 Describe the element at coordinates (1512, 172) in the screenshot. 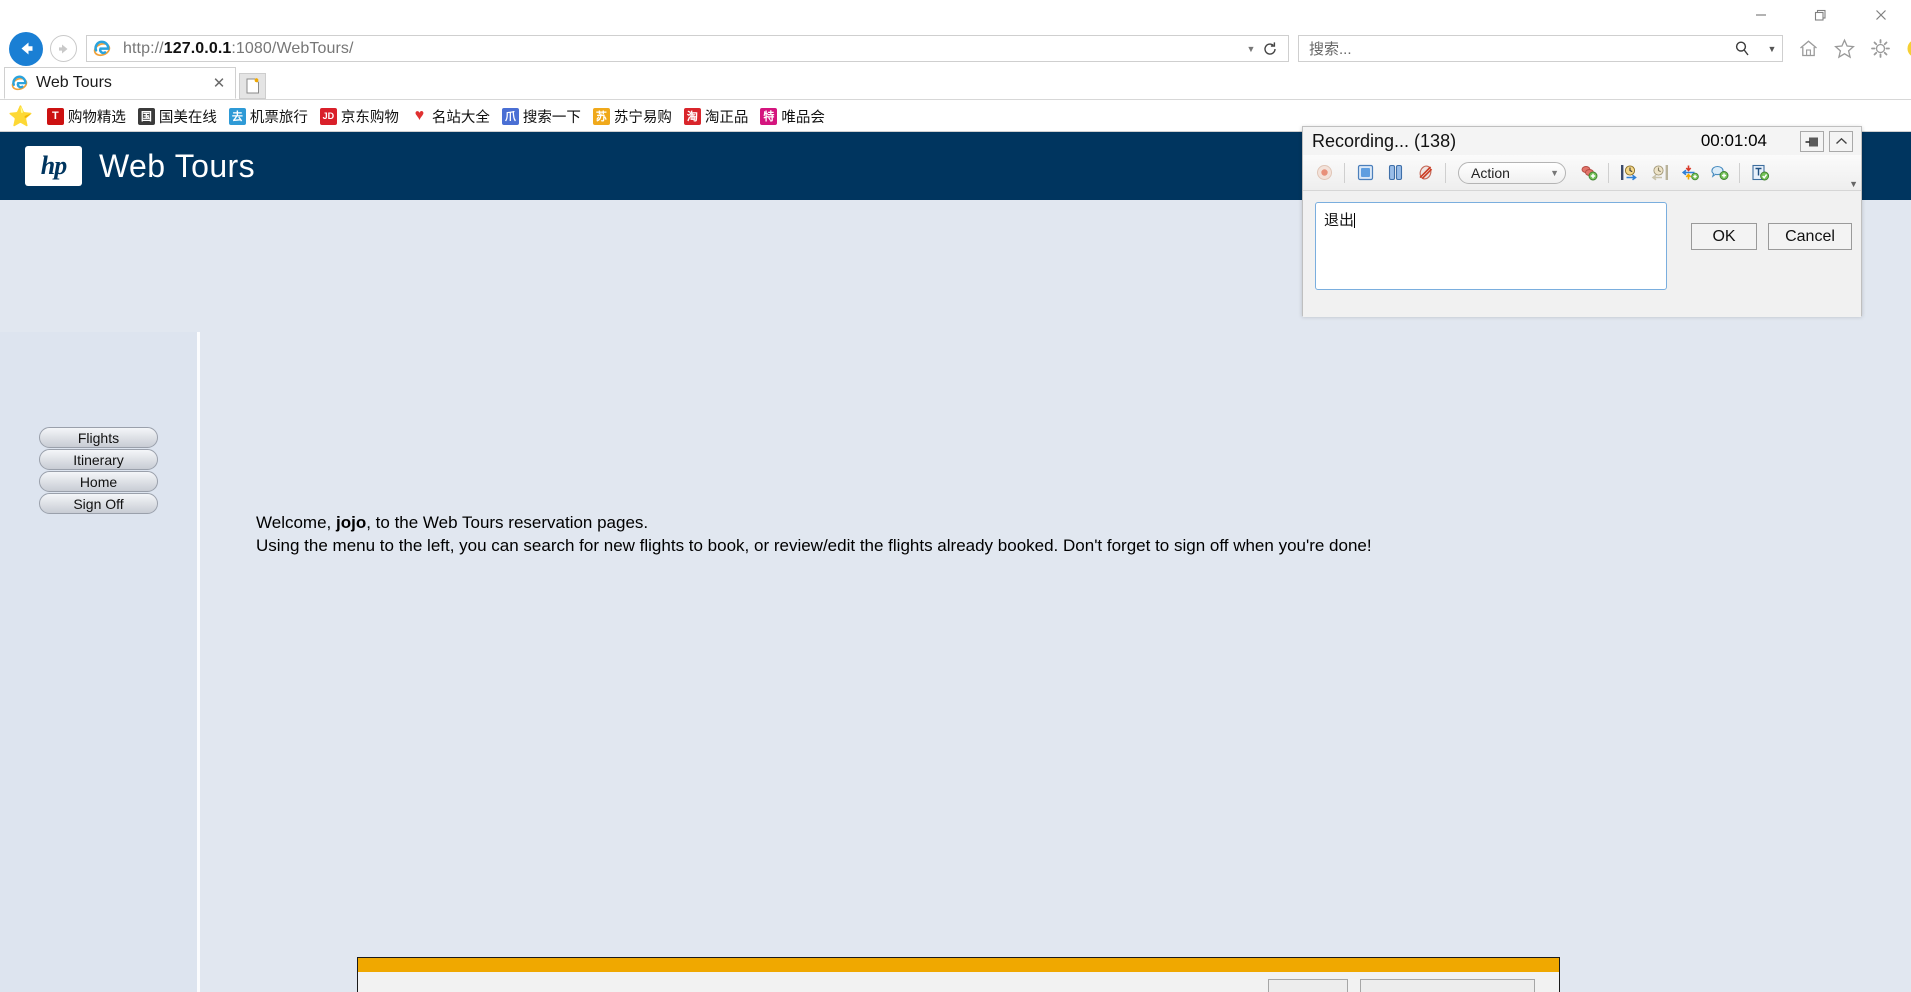

I see `action-dropdown: Action ▼` at that location.